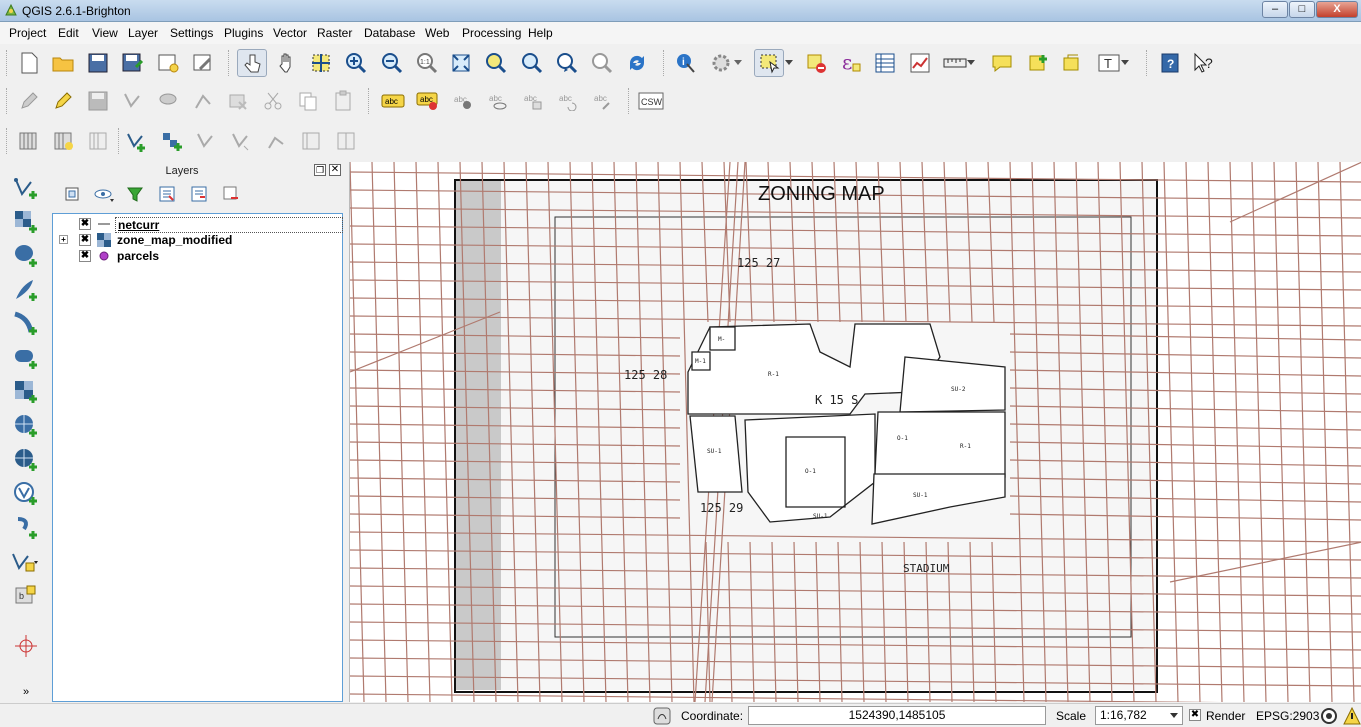 The height and width of the screenshot is (727, 1361). What do you see at coordinates (1125, 63) in the screenshot?
I see `annotation-dropdown-button` at bounding box center [1125, 63].